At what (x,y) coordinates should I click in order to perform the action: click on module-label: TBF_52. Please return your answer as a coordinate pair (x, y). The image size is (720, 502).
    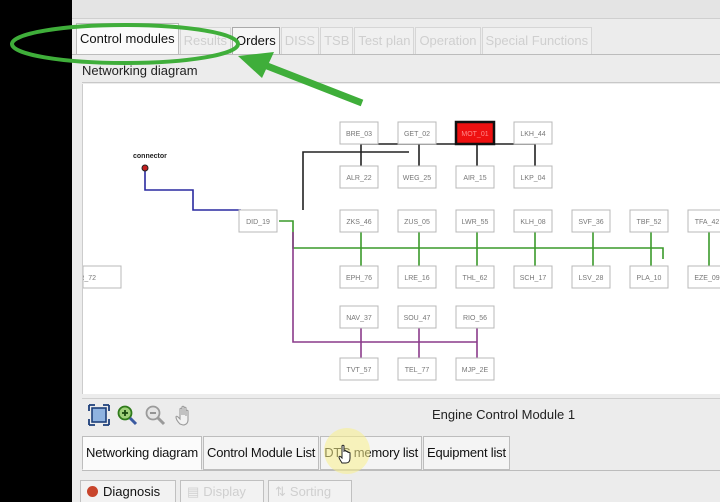
    Looking at the image, I should click on (649, 222).